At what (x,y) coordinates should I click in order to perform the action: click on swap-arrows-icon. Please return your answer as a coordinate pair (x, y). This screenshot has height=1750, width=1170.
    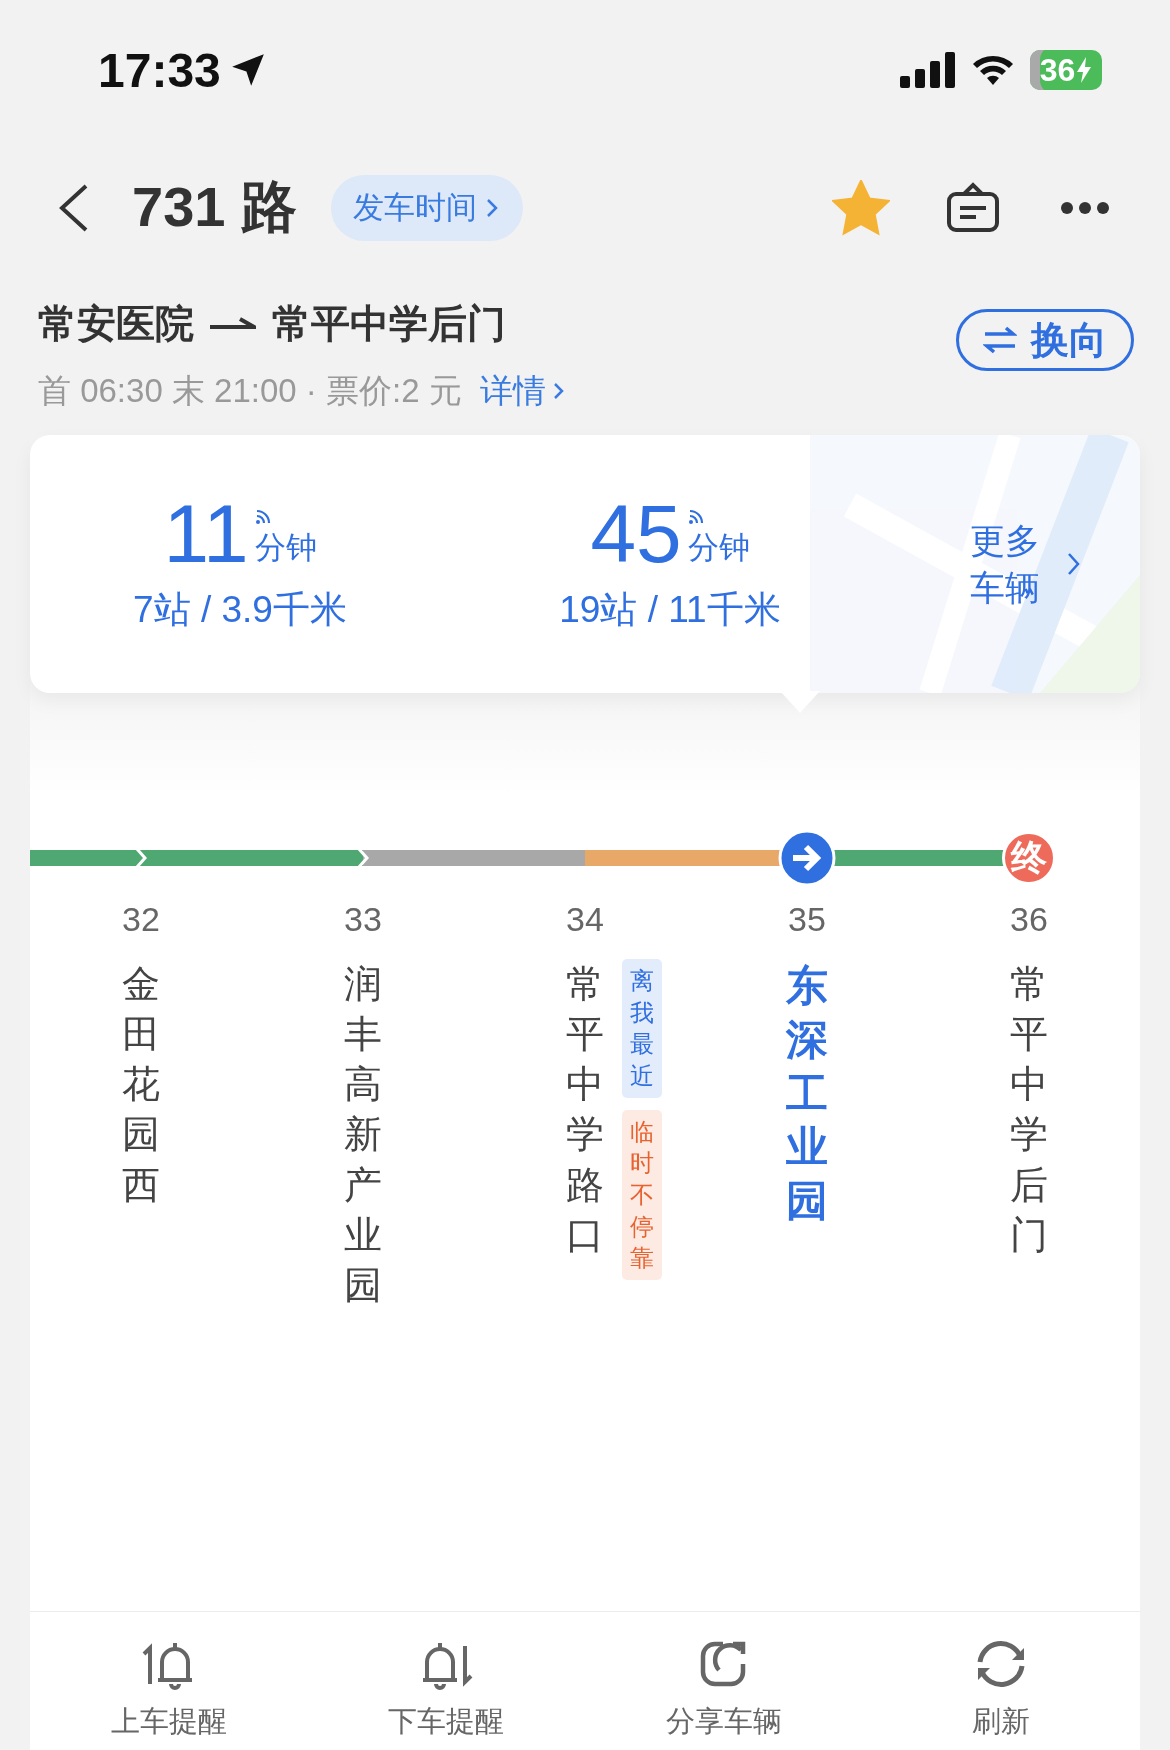
    Looking at the image, I should click on (1000, 340).